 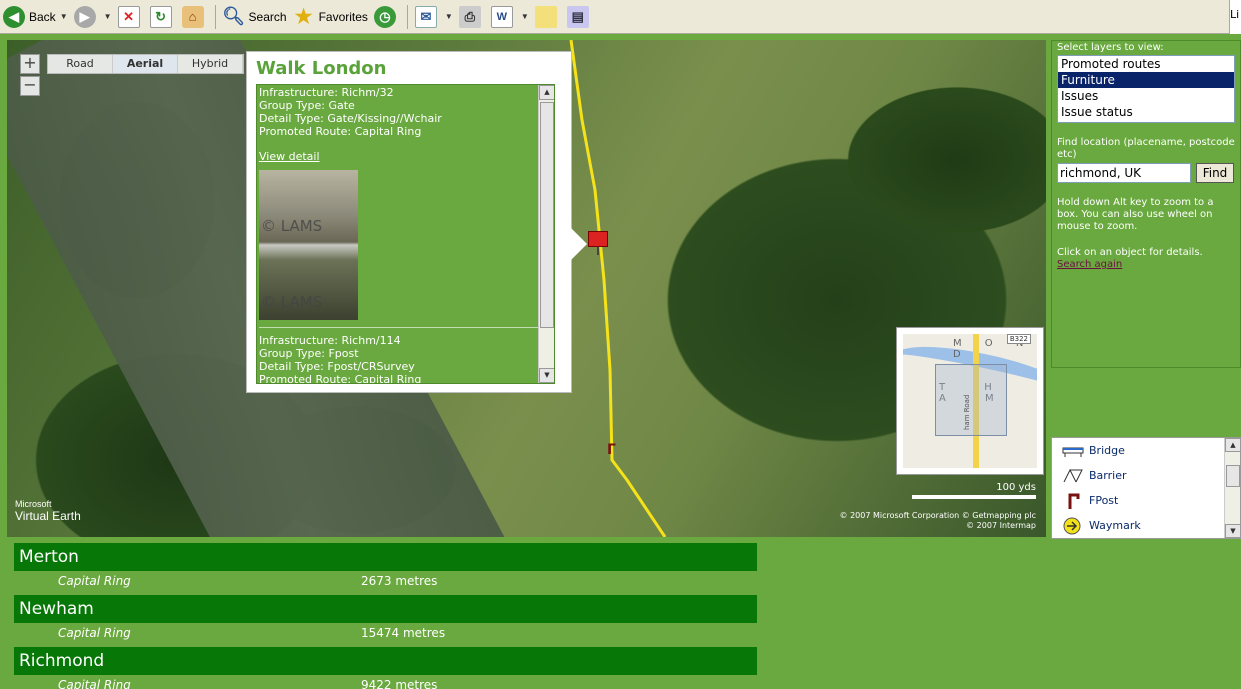 I want to click on zoom-out-button: −, so click(x=30, y=86).